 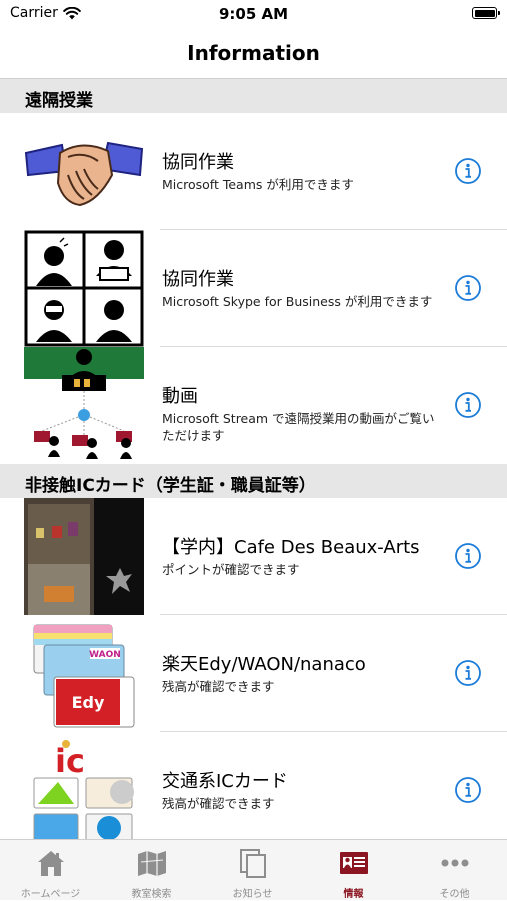 What do you see at coordinates (50, 894) in the screenshot?
I see `tab-label: ホームページ` at bounding box center [50, 894].